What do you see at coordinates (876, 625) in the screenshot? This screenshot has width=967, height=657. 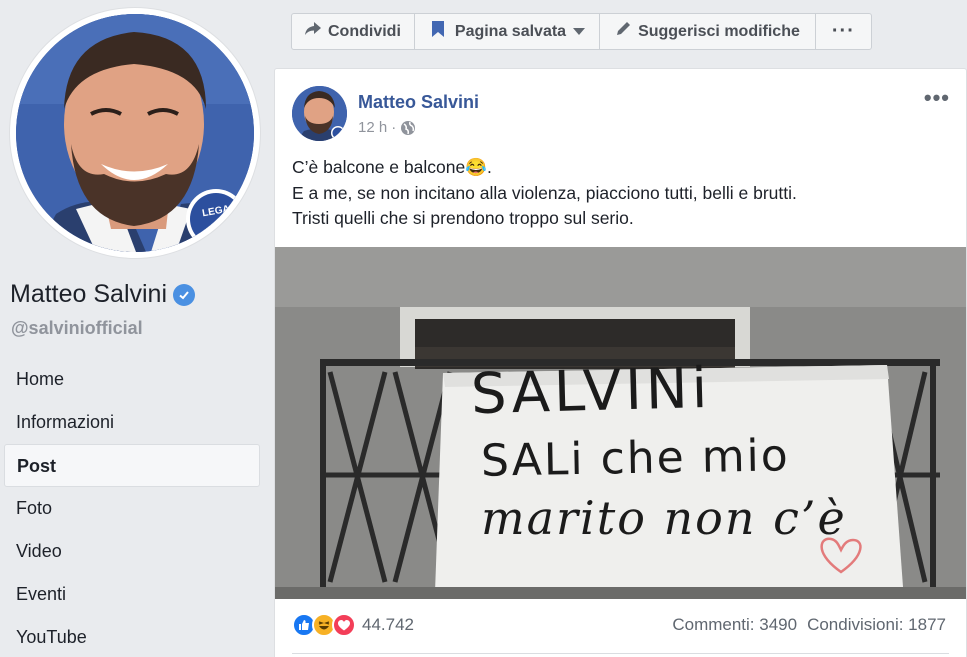 I see `shares-count: Condivisioni: 1877` at bounding box center [876, 625].